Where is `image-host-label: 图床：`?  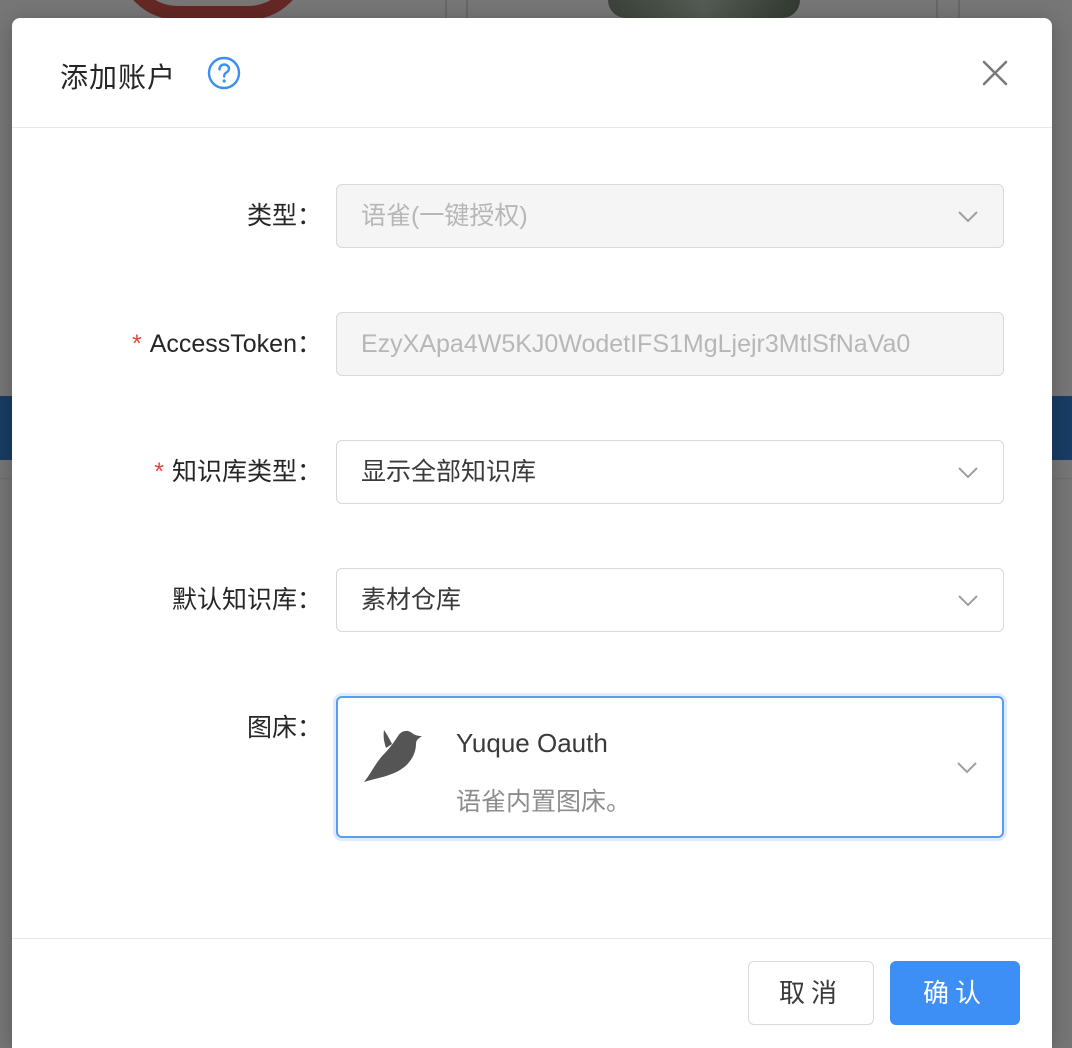
image-host-label: 图床： is located at coordinates (284, 728).